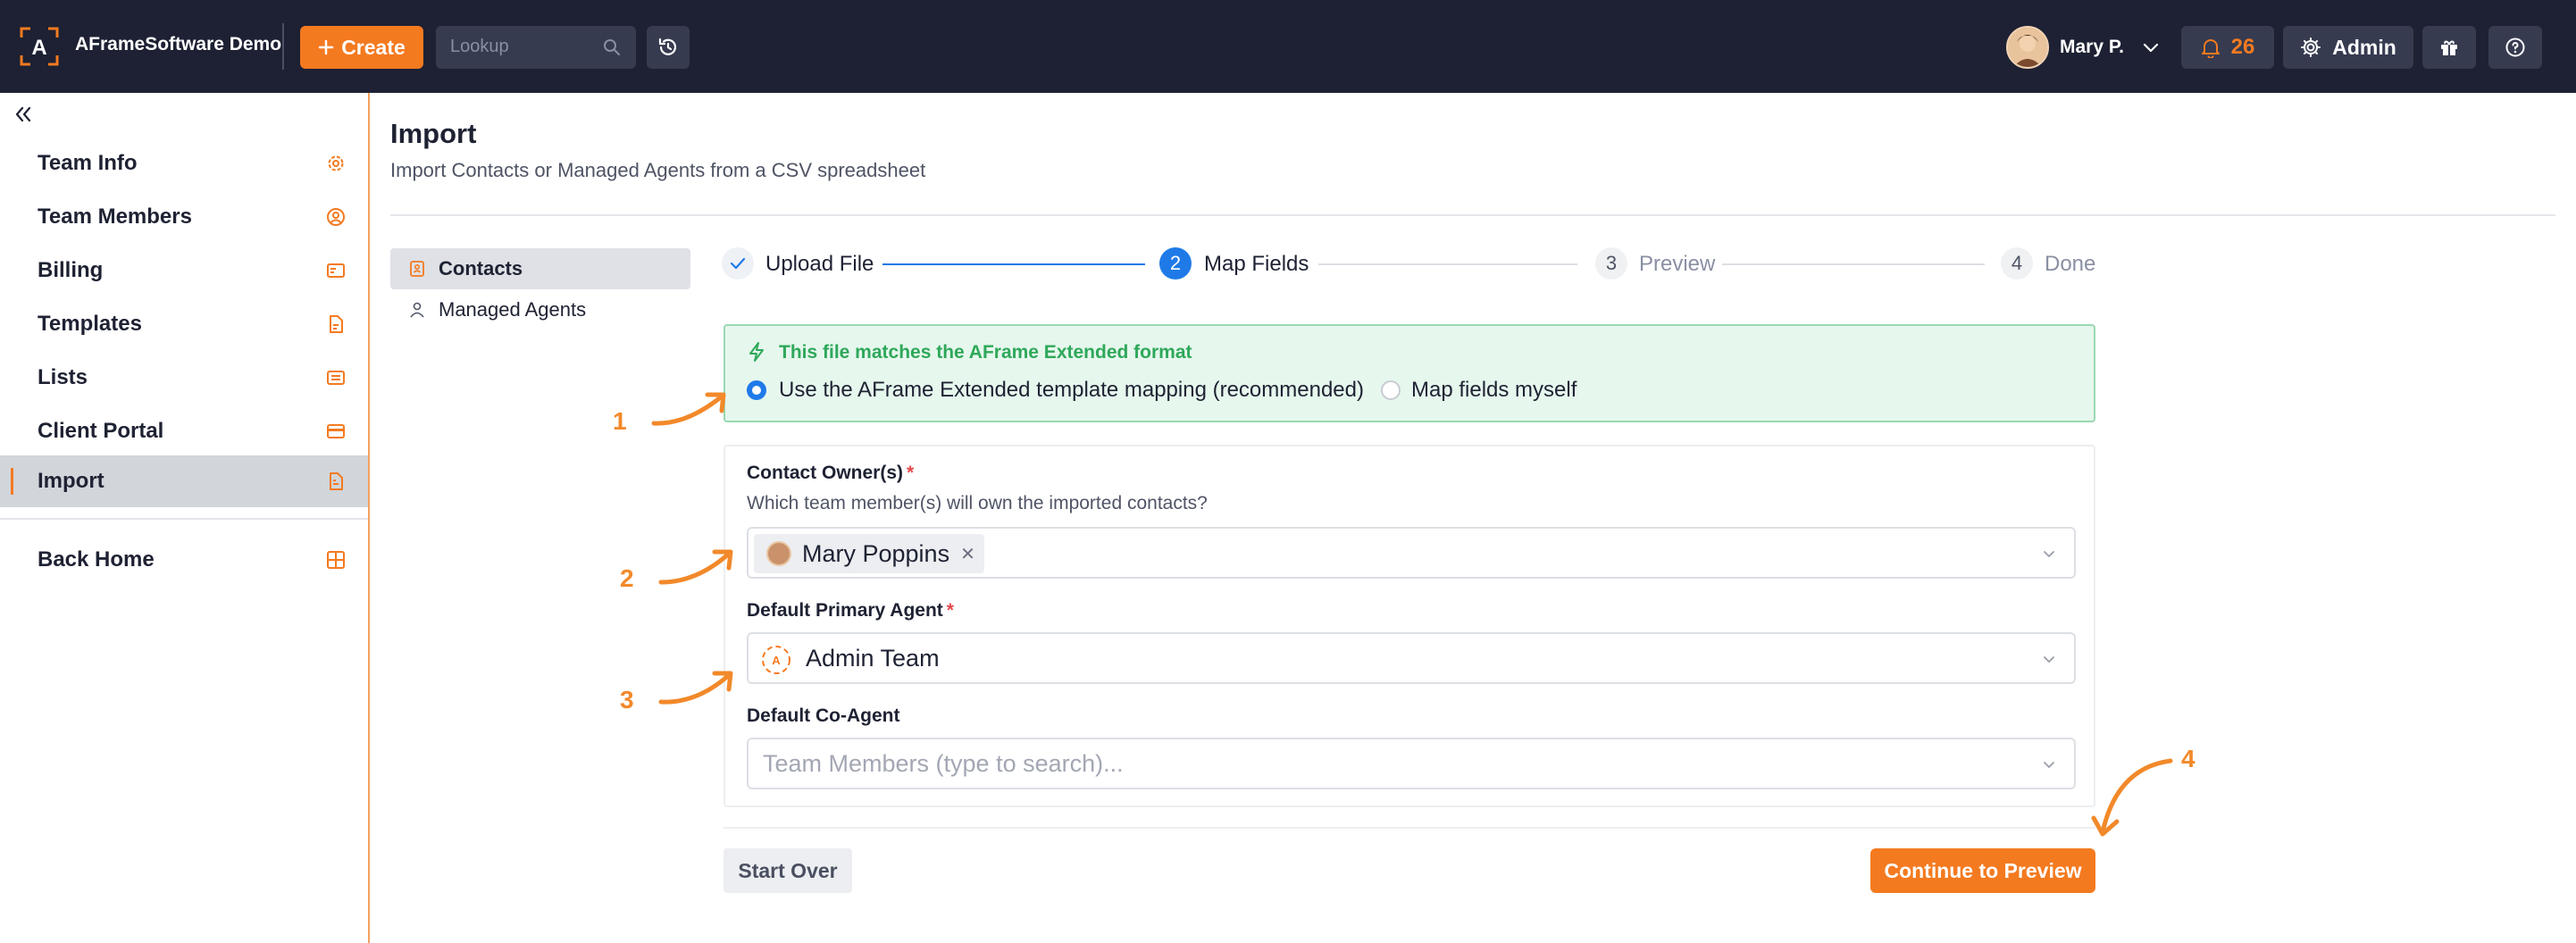  Describe the element at coordinates (851, 610) in the screenshot. I see `primary-agent-label: Default Primary Agent *` at that location.